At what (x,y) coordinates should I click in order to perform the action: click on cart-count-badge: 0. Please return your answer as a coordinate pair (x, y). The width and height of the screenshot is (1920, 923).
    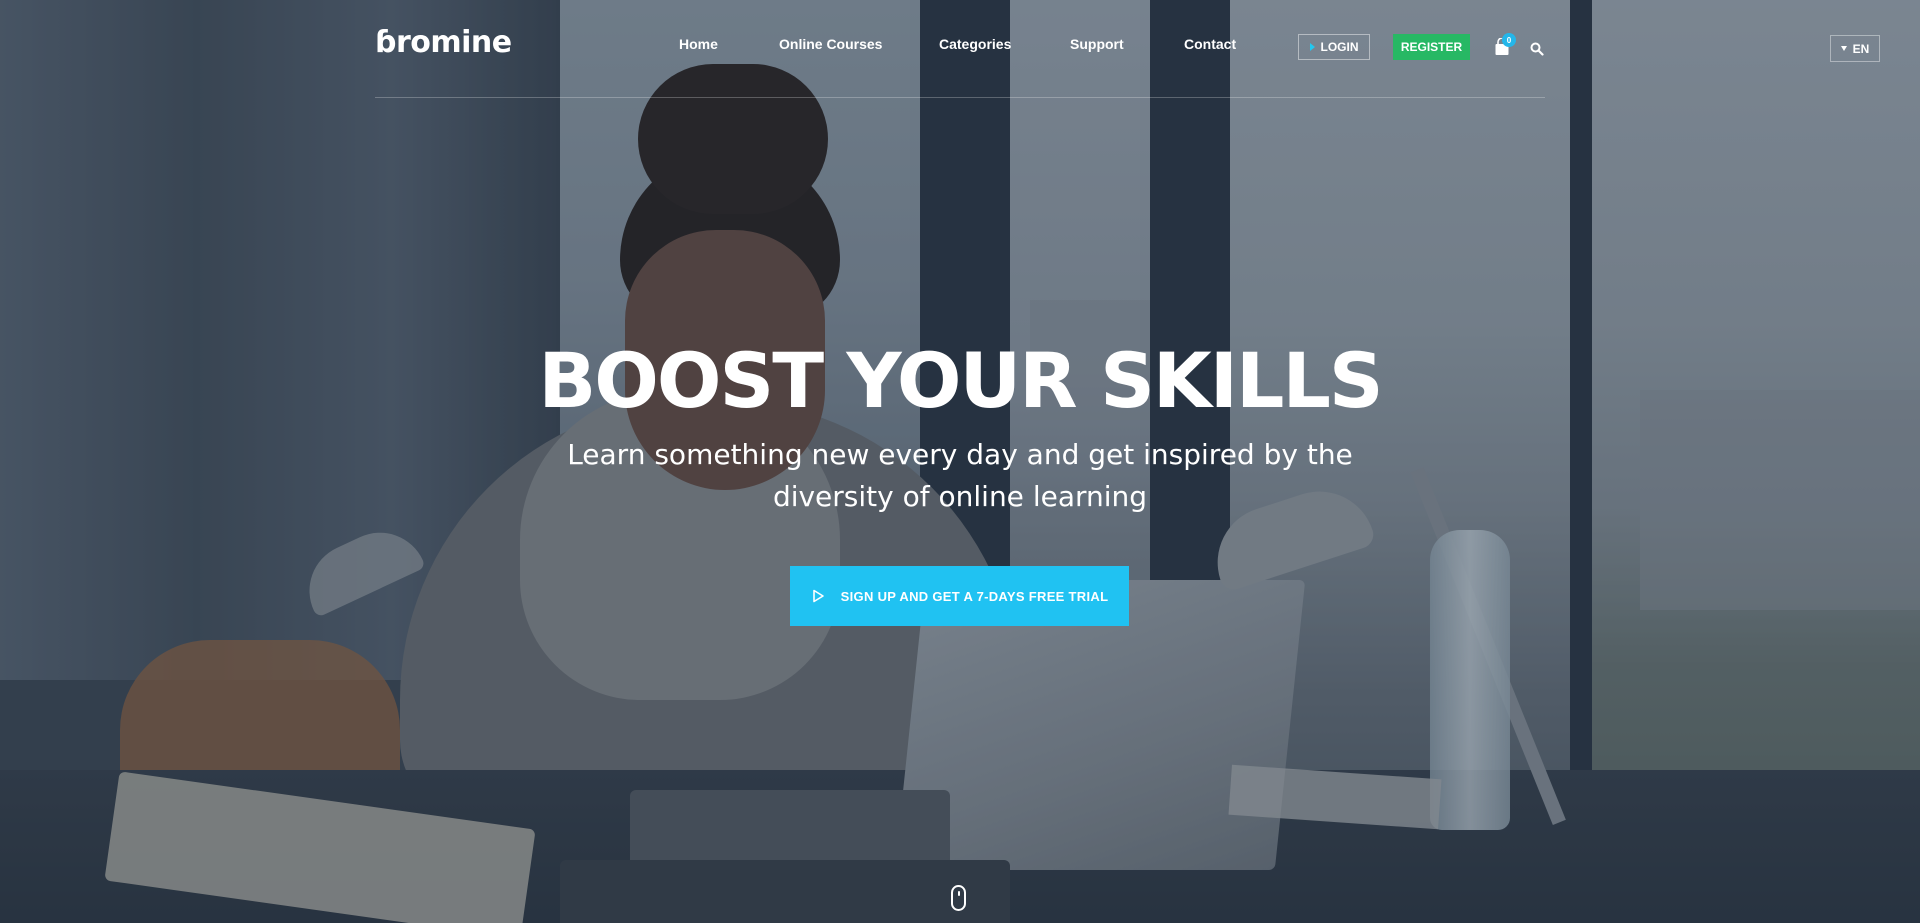
    Looking at the image, I should click on (1509, 40).